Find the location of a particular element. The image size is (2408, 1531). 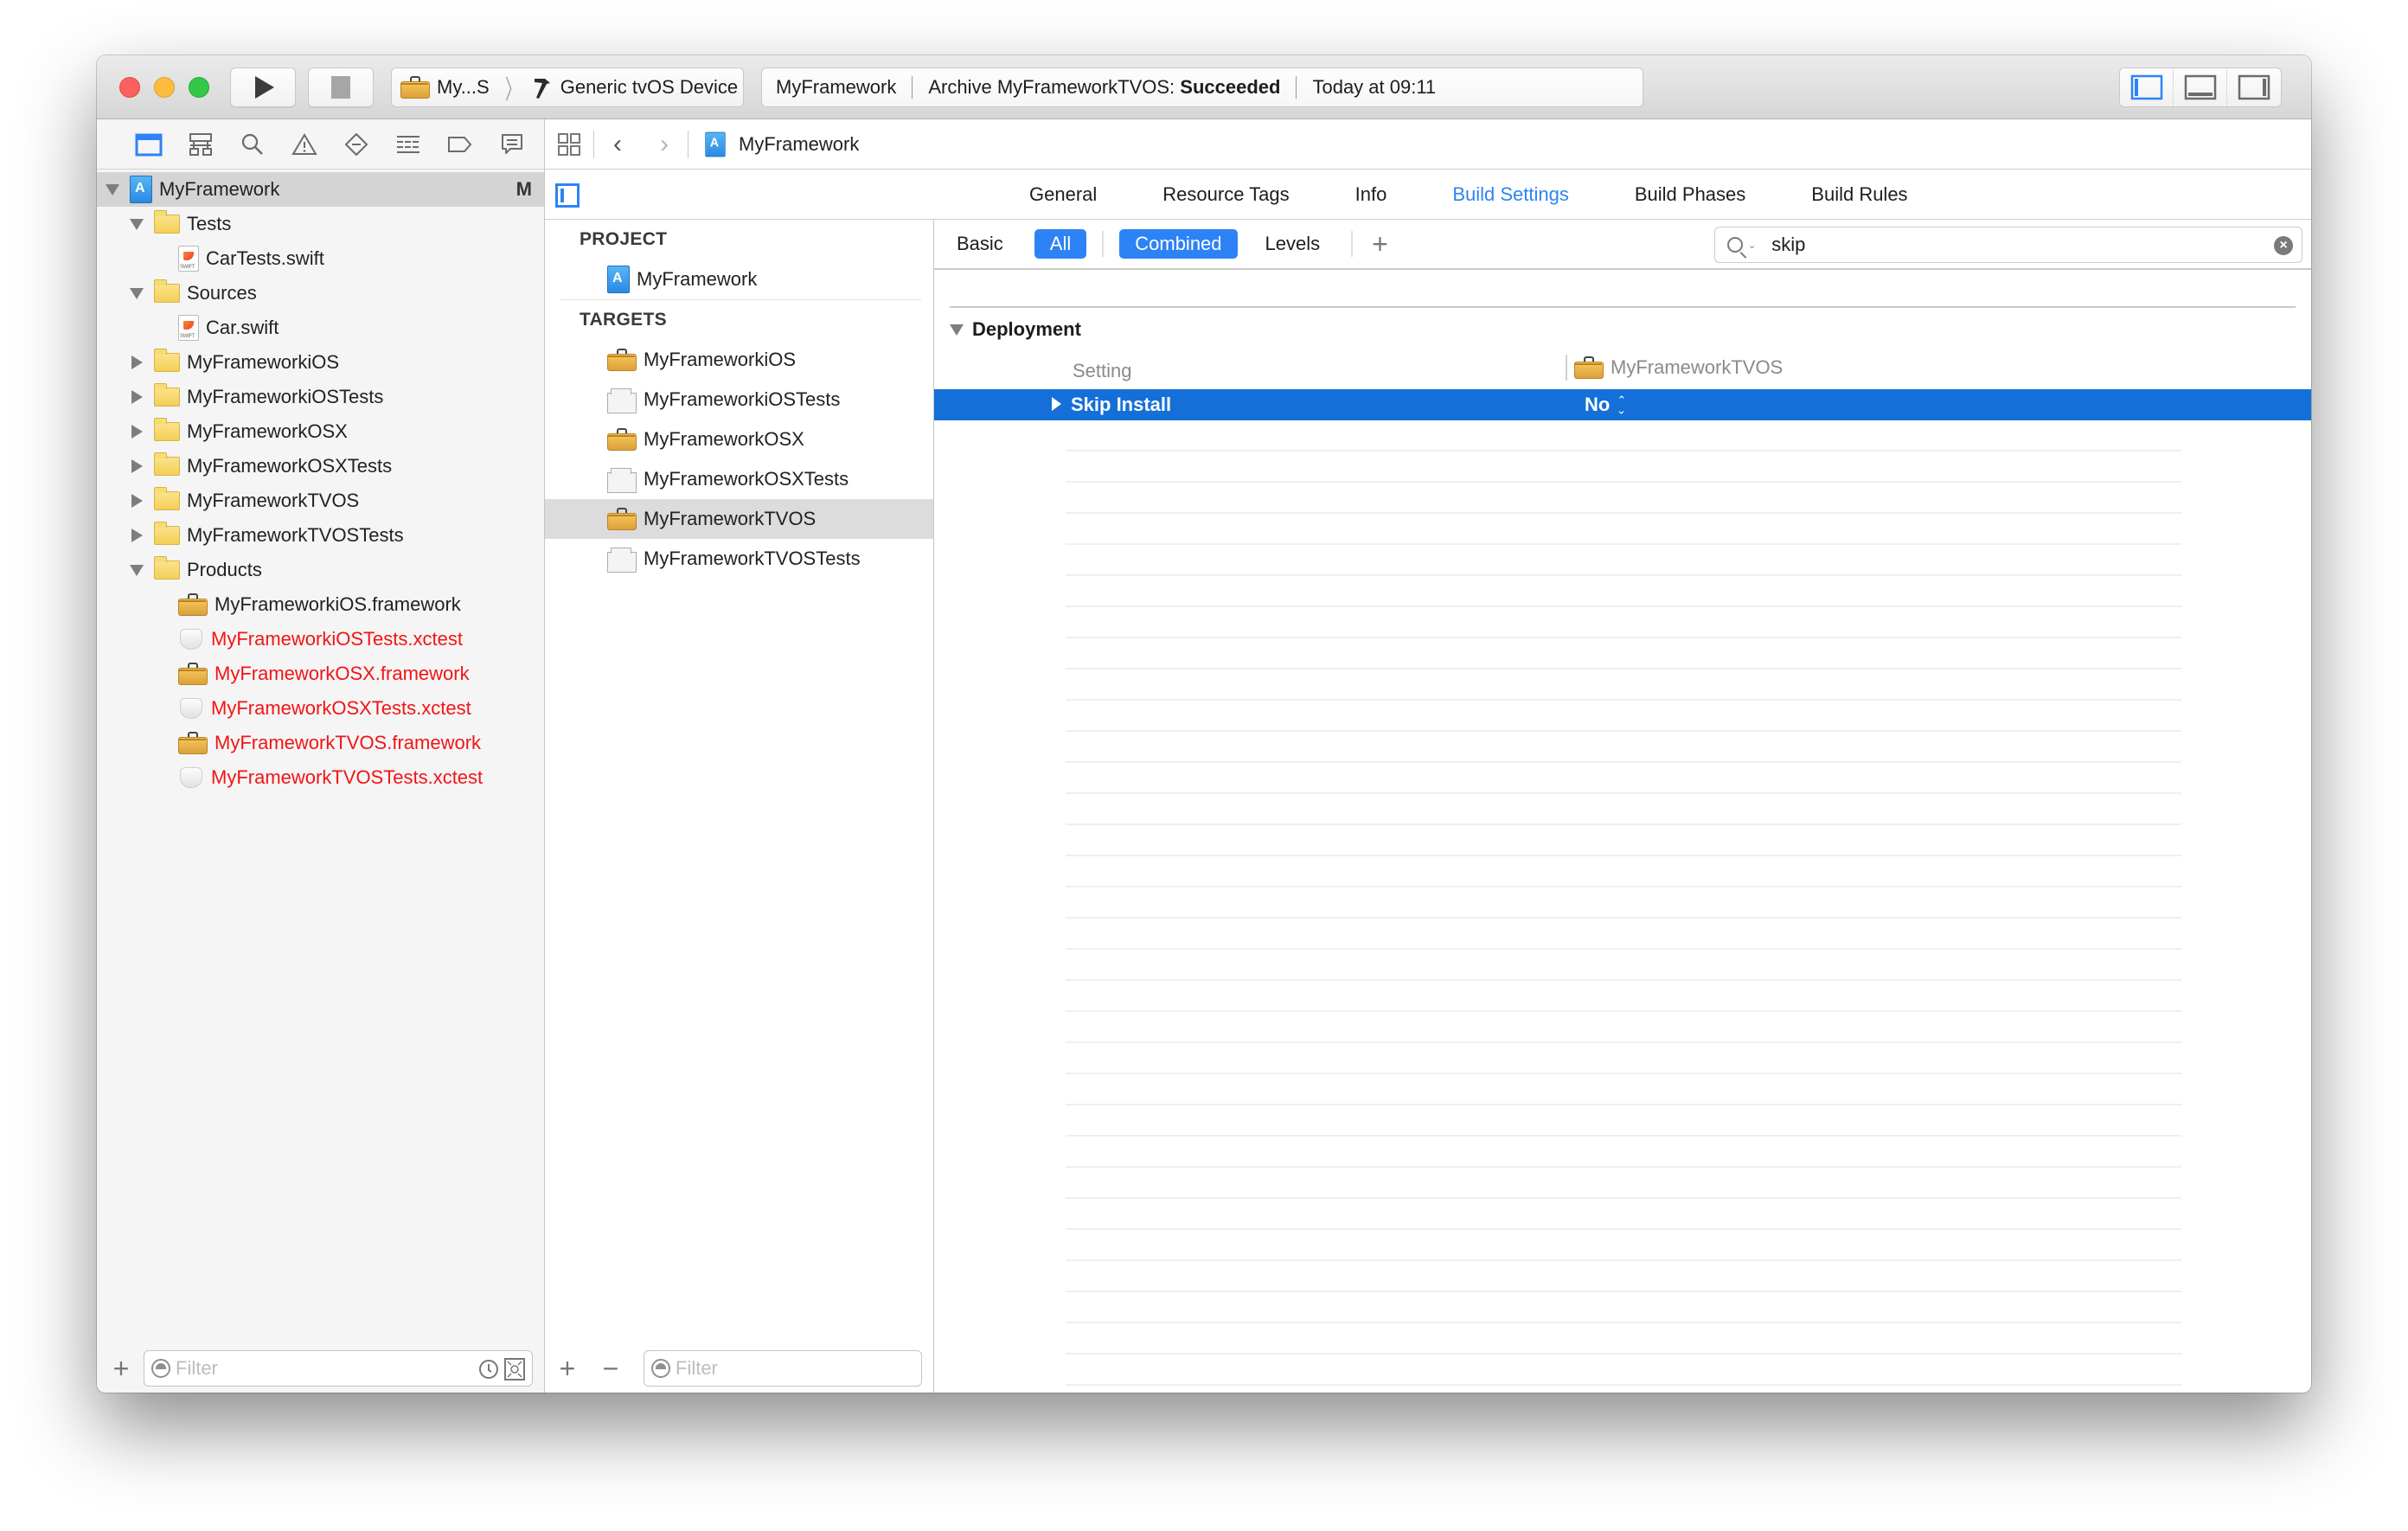

target-item: MyFrameworkOSXTests is located at coordinates (739, 479).